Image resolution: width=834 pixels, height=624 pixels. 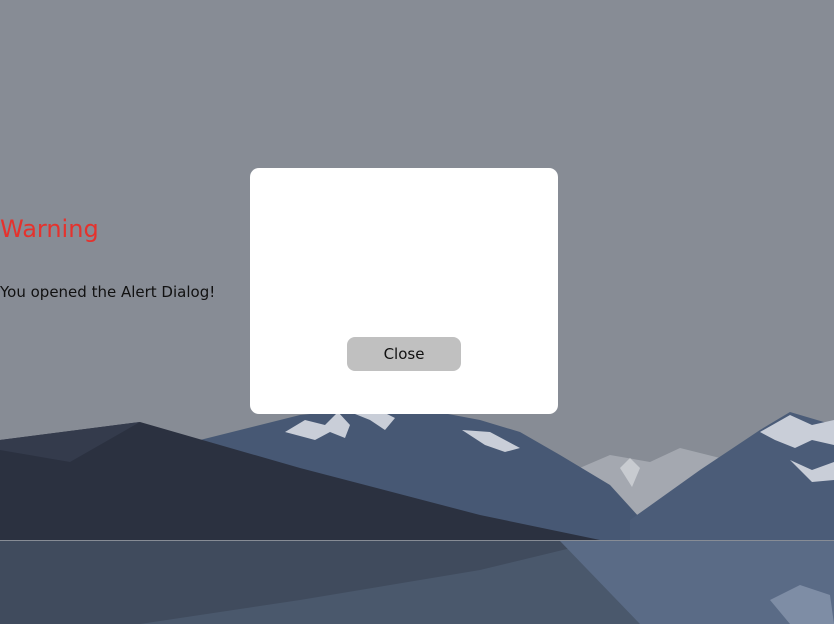 I want to click on dialog-title: Warning, so click(x=49, y=229).